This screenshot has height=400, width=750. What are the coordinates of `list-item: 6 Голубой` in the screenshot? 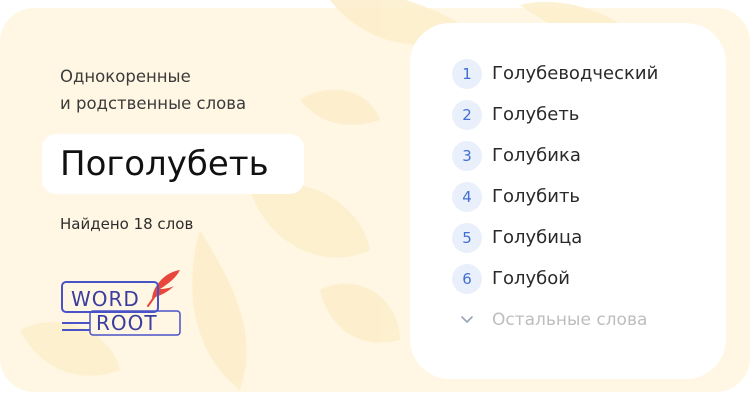 It's located at (511, 279).